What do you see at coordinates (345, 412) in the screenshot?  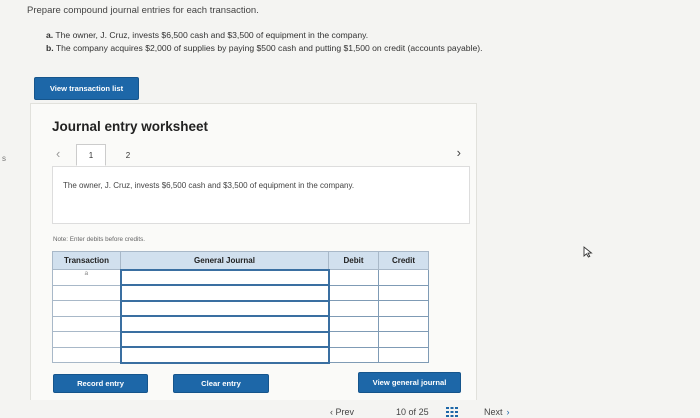 I see `prev-label: Prev` at bounding box center [345, 412].